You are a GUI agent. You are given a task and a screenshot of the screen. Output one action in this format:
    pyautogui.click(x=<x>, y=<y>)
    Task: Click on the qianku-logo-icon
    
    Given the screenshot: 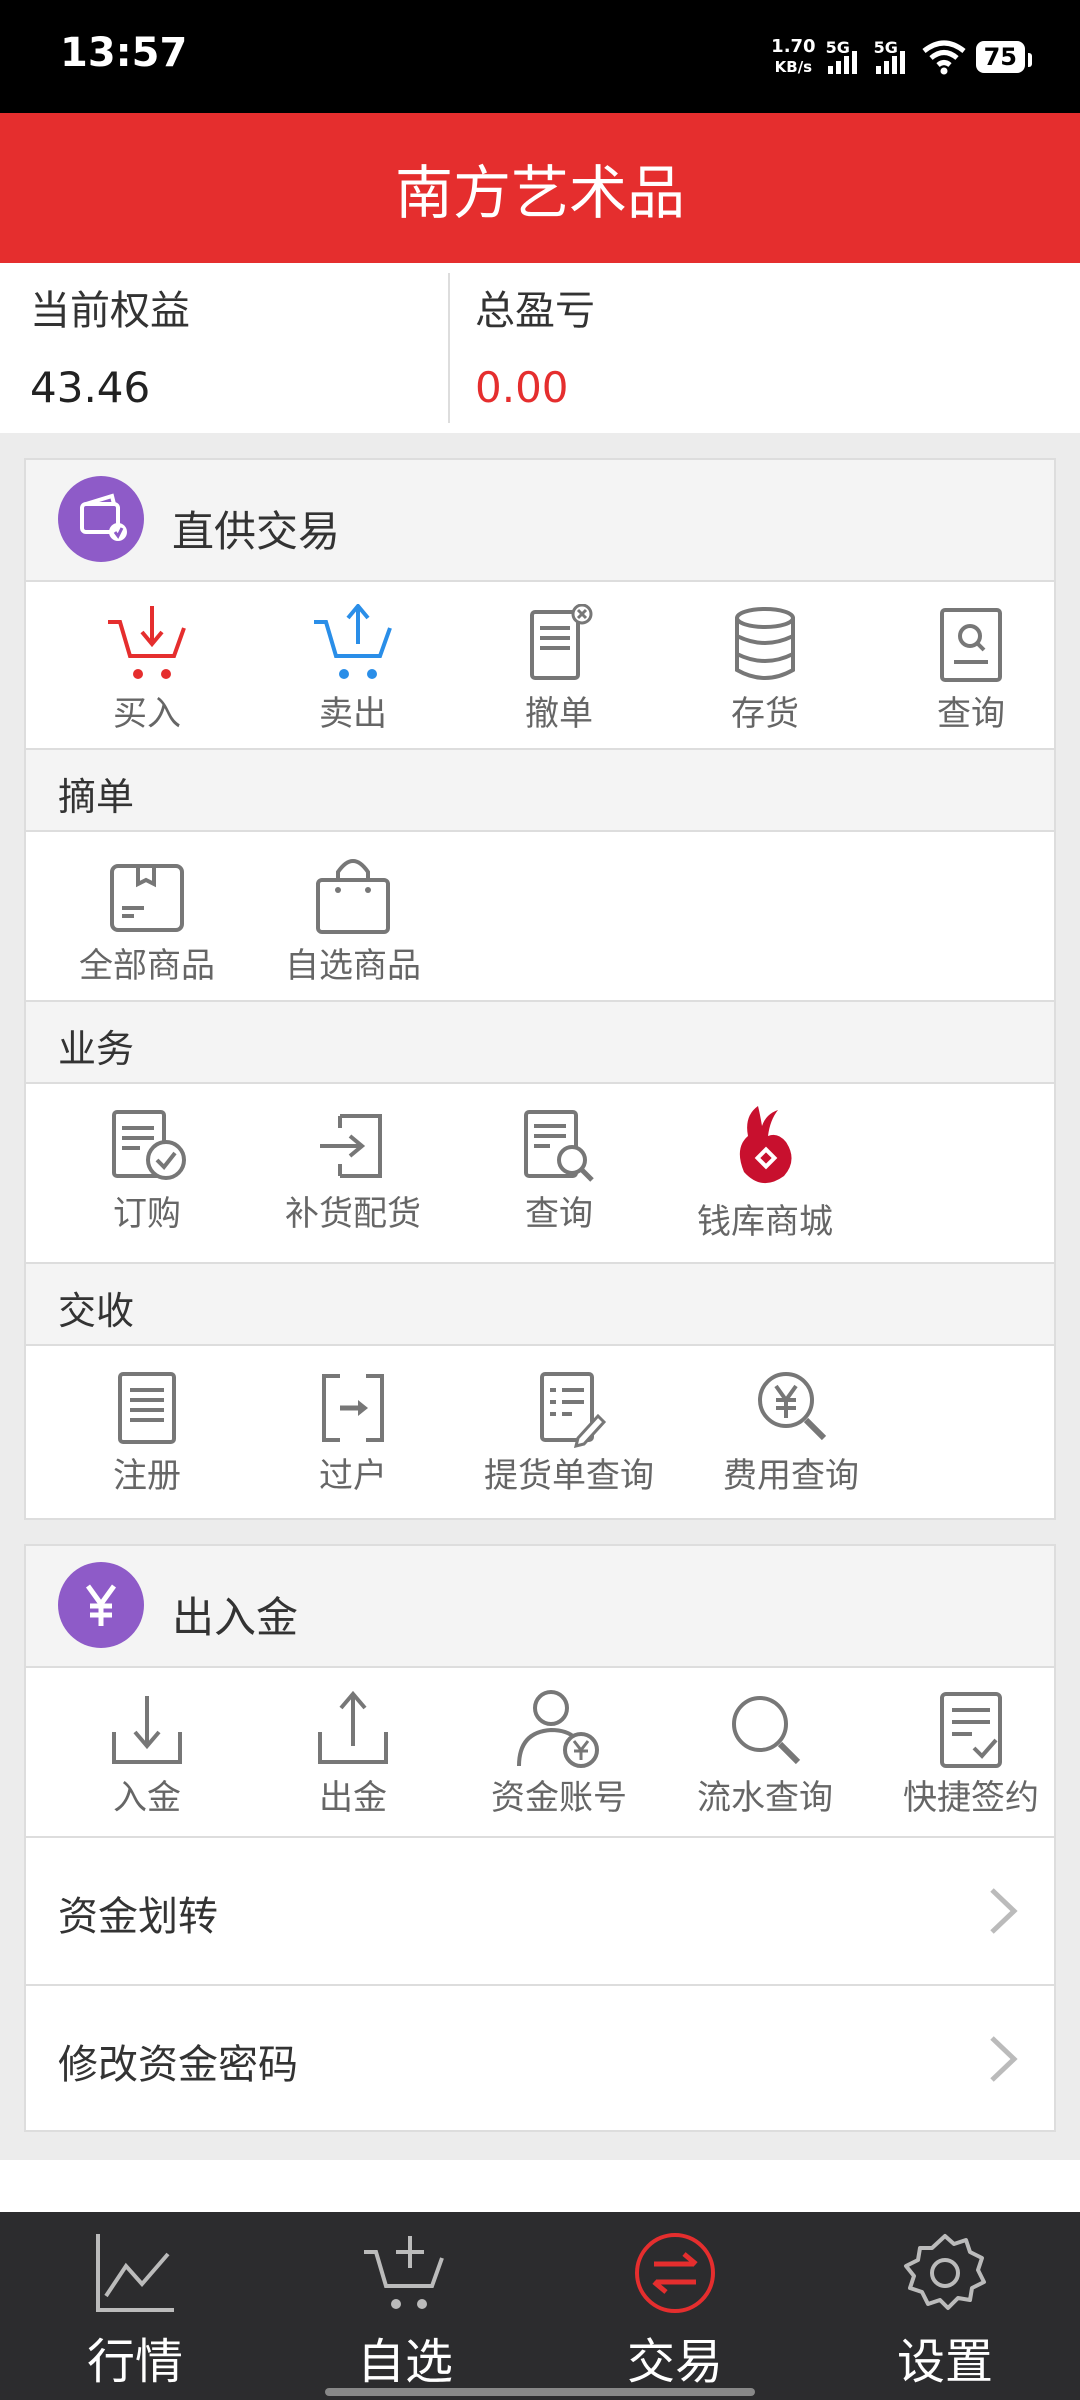 What is the action you would take?
    pyautogui.click(x=765, y=1145)
    